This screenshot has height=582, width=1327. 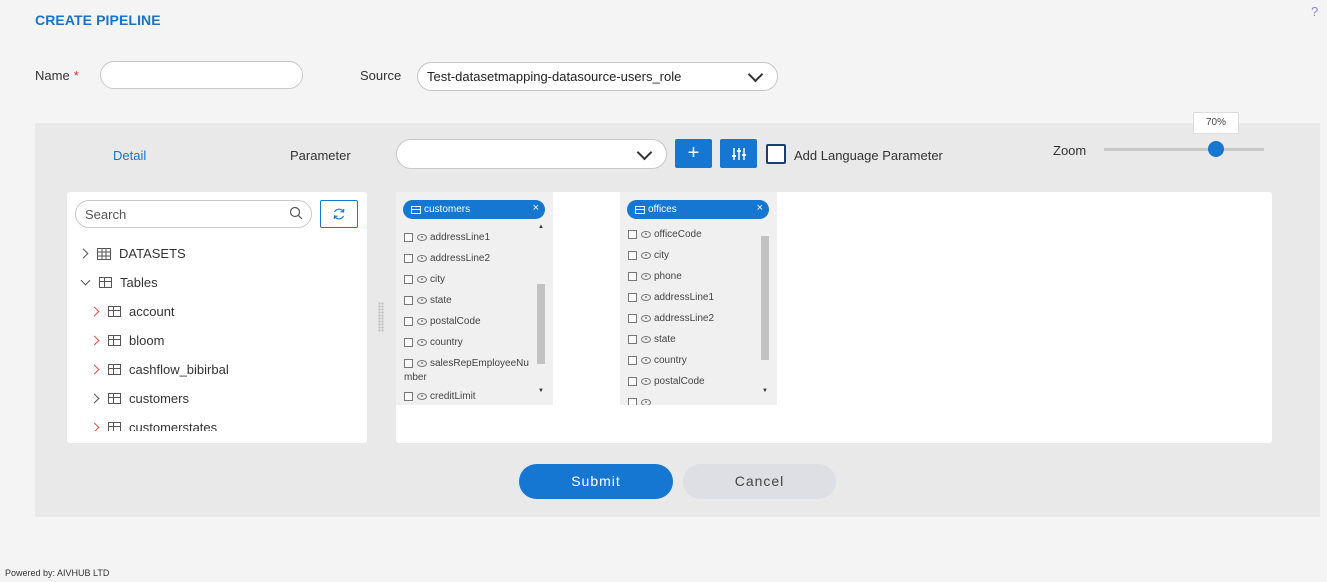 What do you see at coordinates (139, 398) in the screenshot?
I see `tree-item-customers: customers` at bounding box center [139, 398].